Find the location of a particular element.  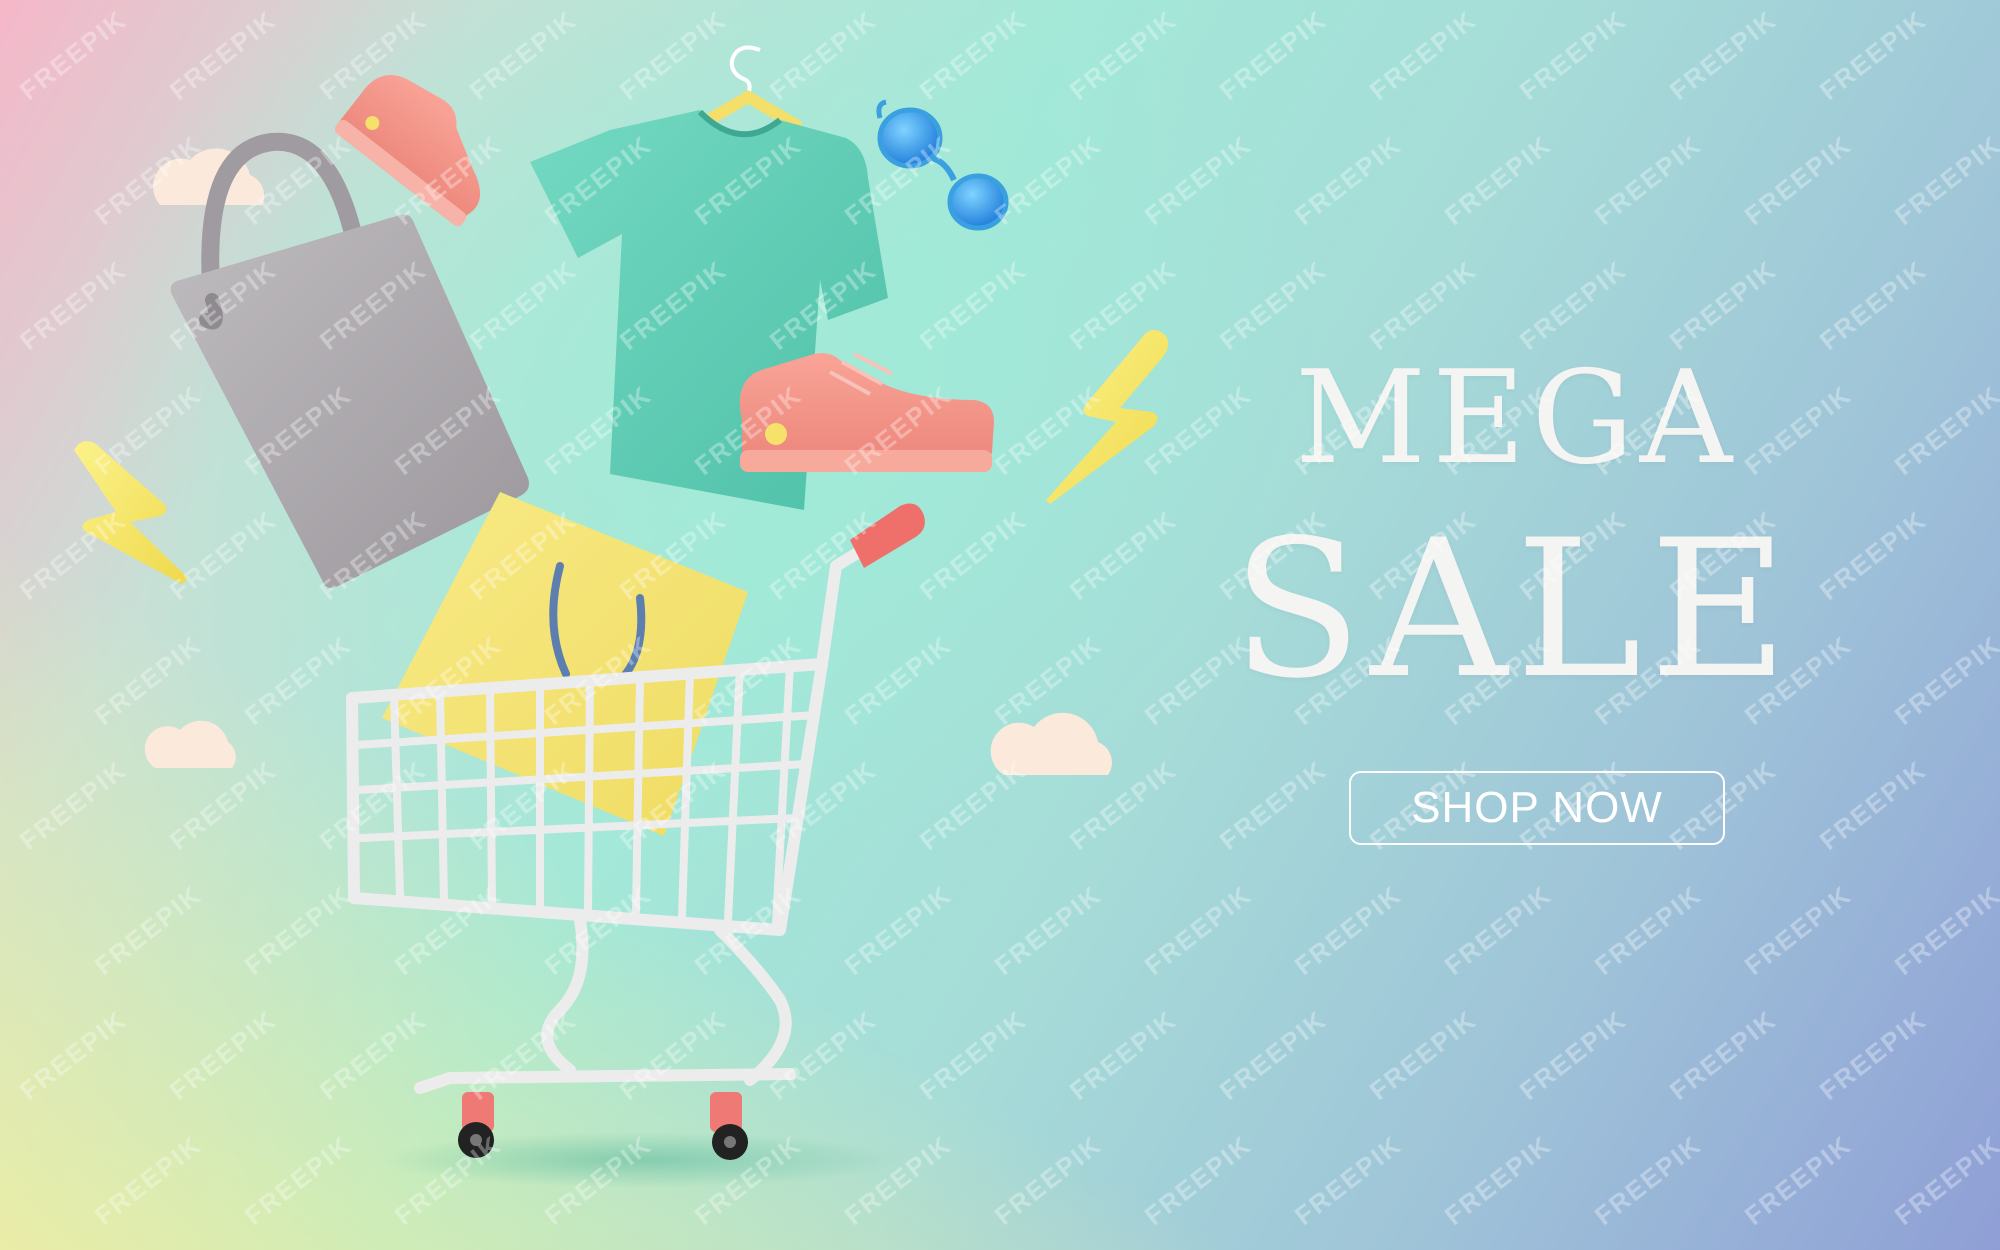

headline-sale: SALE is located at coordinates (1514, 609).